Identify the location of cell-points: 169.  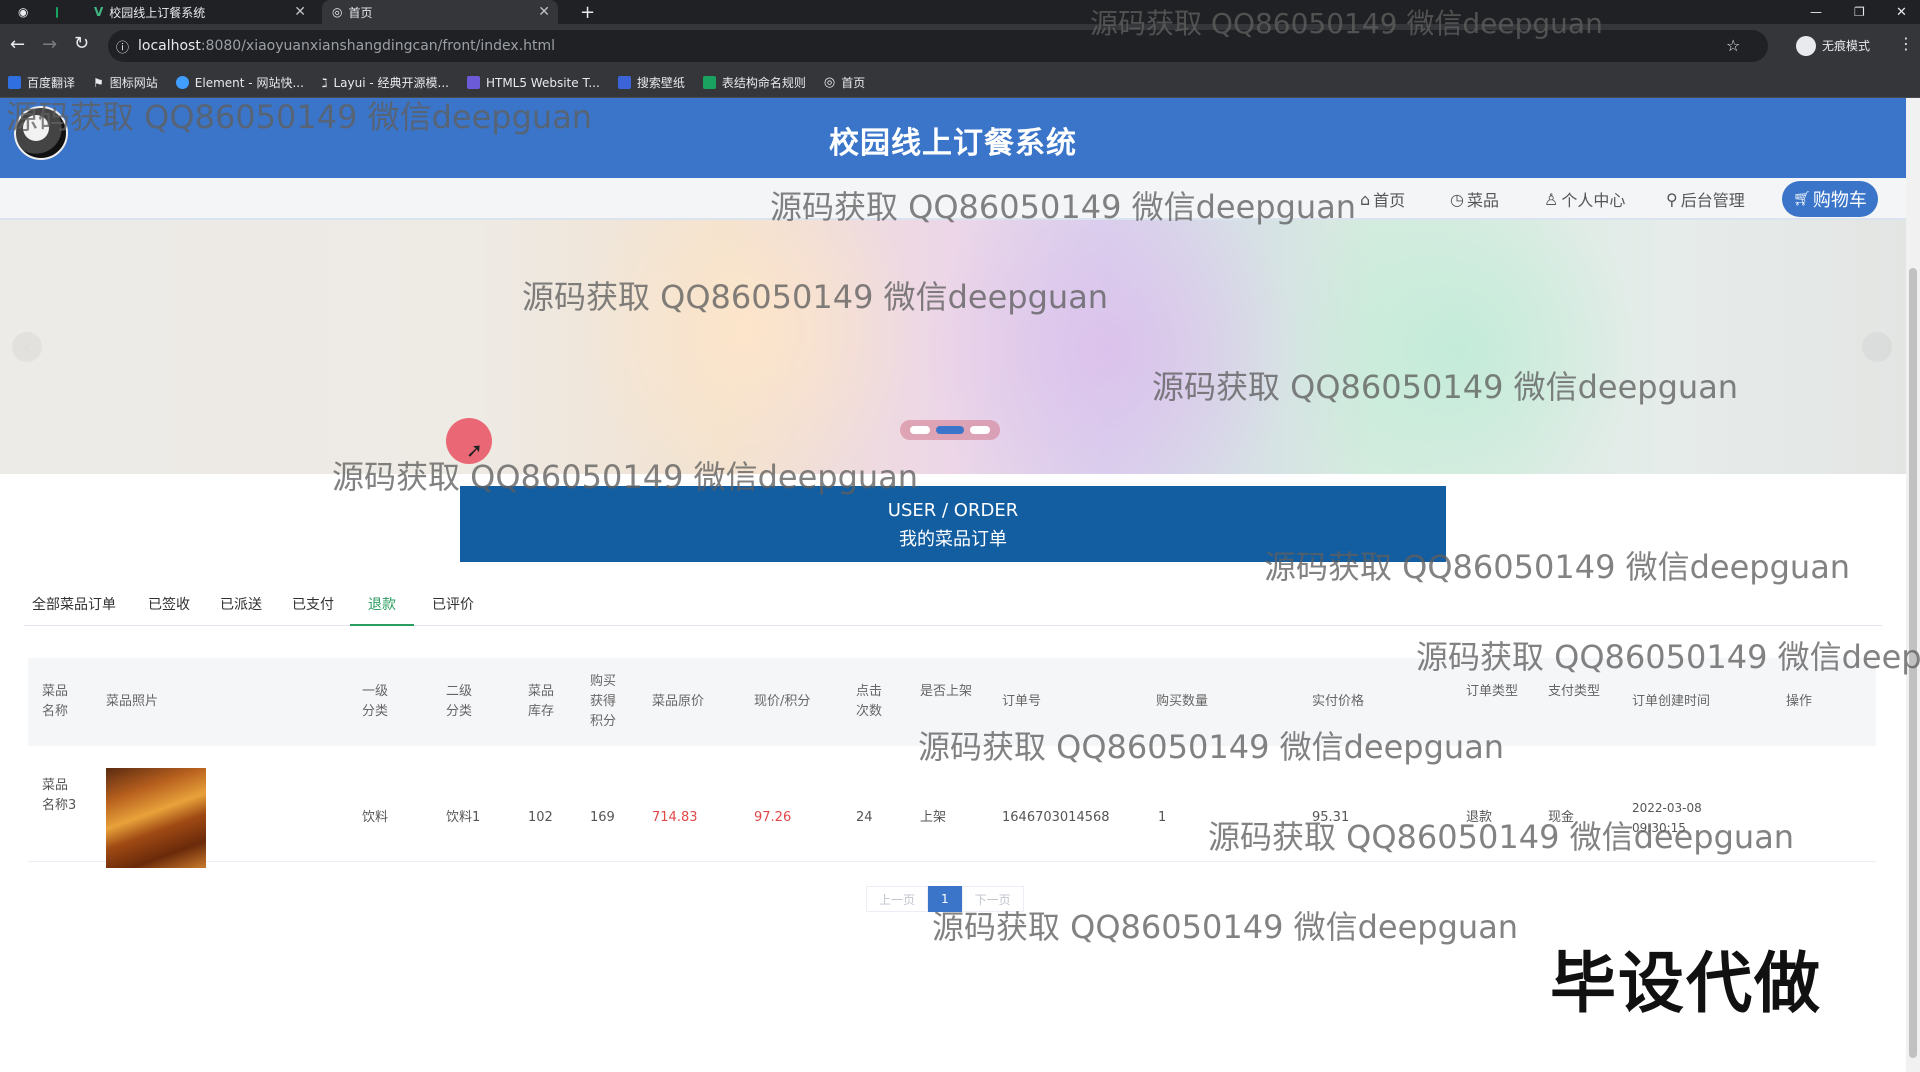
(602, 817).